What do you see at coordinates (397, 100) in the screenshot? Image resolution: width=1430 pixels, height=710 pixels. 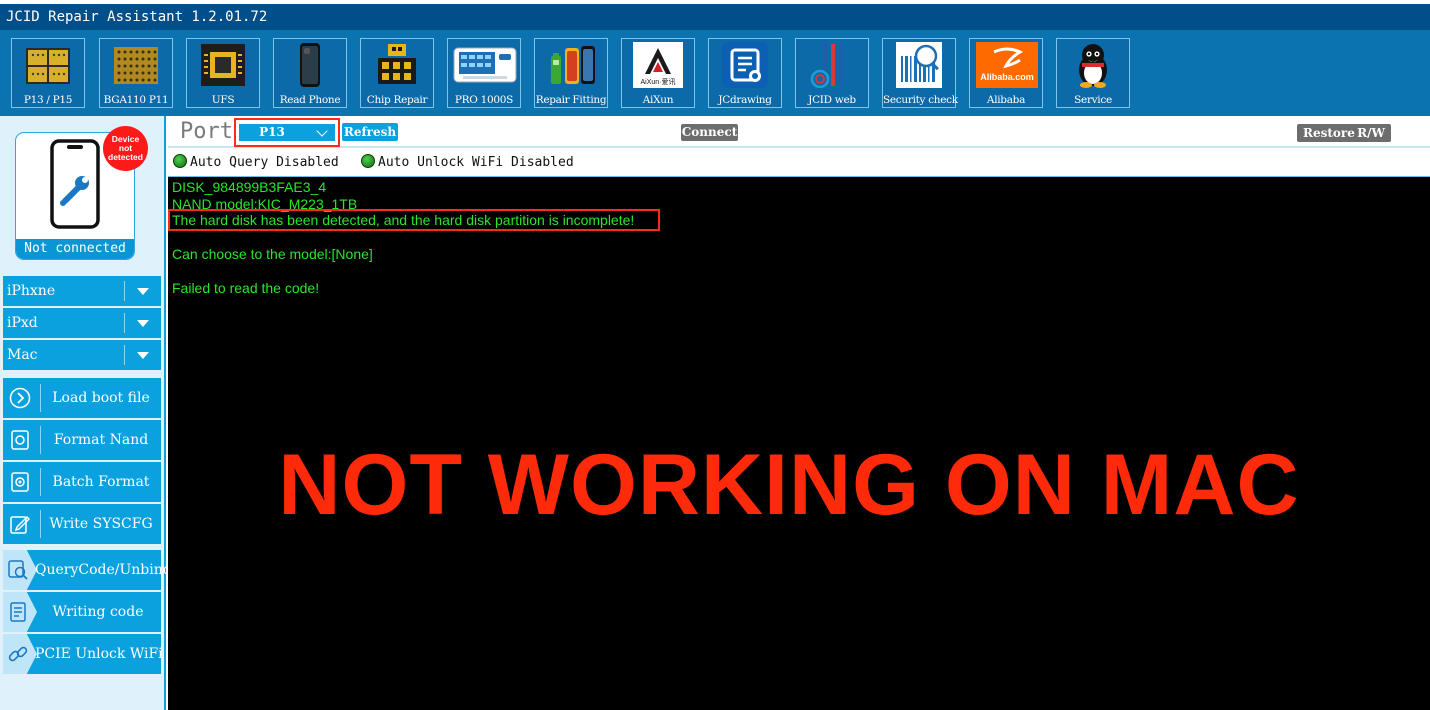 I see `toolbar-item-label: Chip Repair` at bounding box center [397, 100].